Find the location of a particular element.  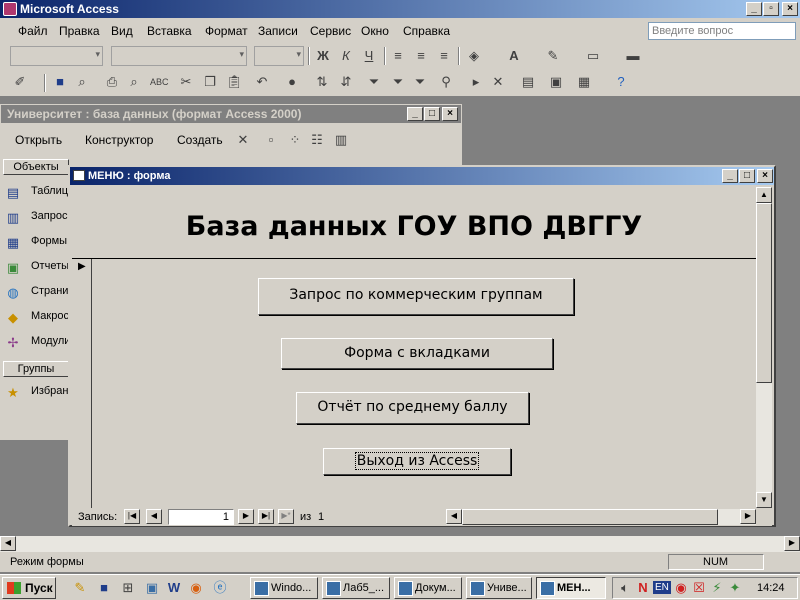

new-record-icon: ▸ is located at coordinates (476, 82).